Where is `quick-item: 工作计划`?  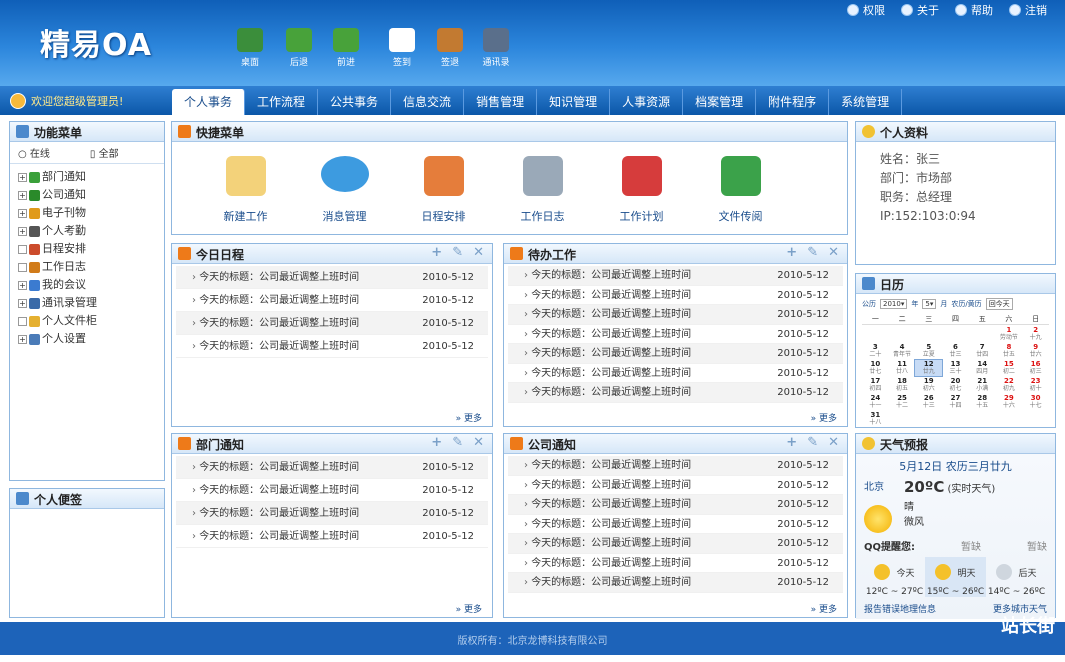 quick-item: 工作计划 is located at coordinates (641, 190).